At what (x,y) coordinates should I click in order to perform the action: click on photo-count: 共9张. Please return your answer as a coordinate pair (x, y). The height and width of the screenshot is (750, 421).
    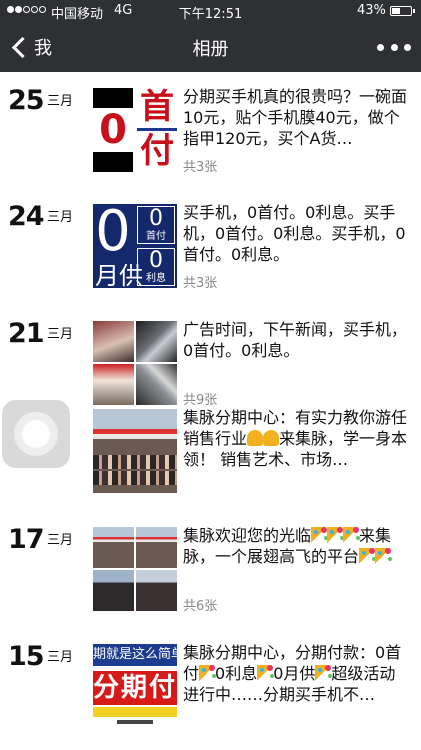
    Looking at the image, I should click on (200, 400).